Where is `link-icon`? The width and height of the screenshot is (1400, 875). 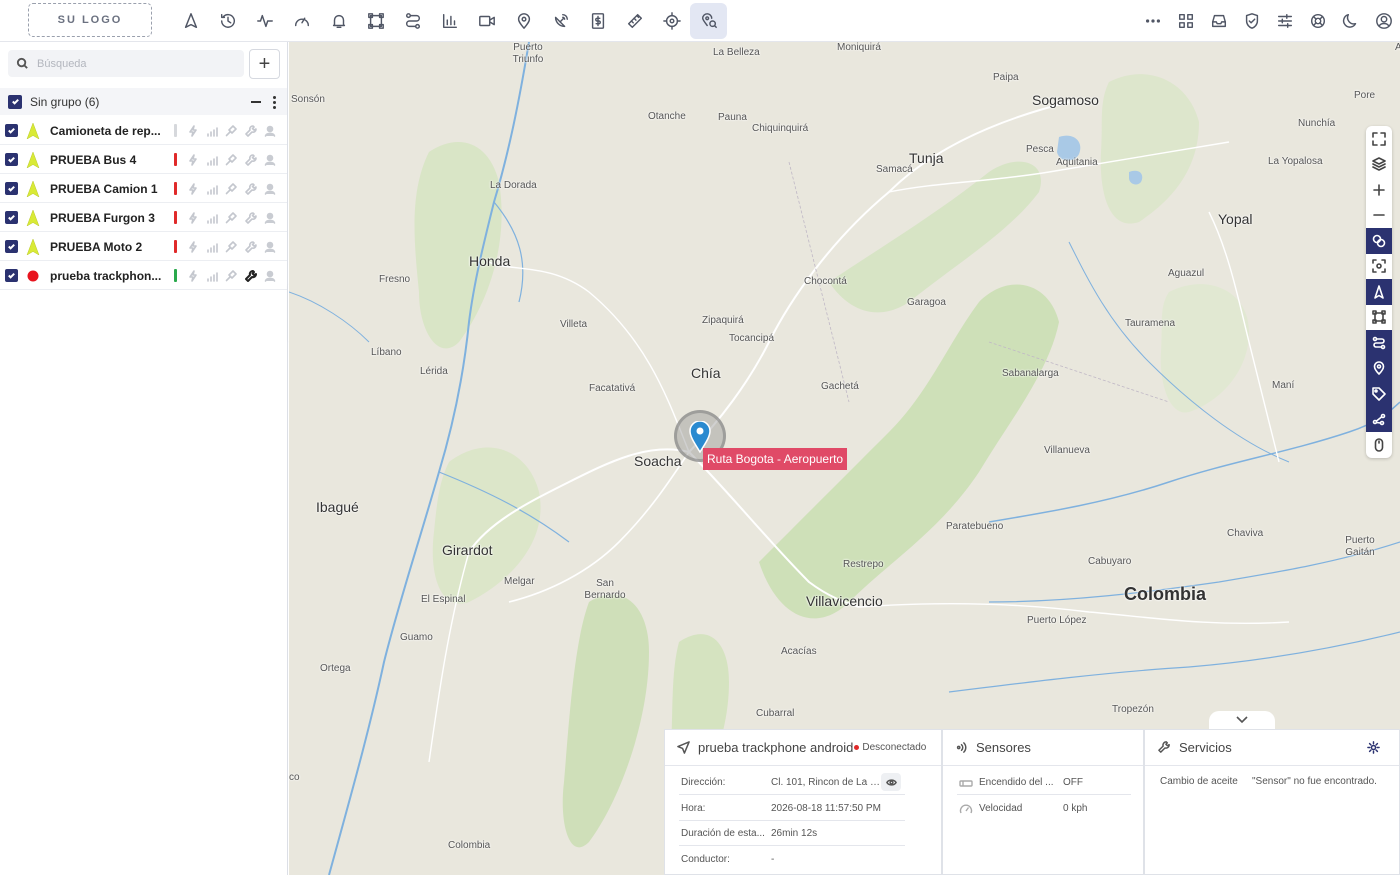
link-icon is located at coordinates (1379, 241).